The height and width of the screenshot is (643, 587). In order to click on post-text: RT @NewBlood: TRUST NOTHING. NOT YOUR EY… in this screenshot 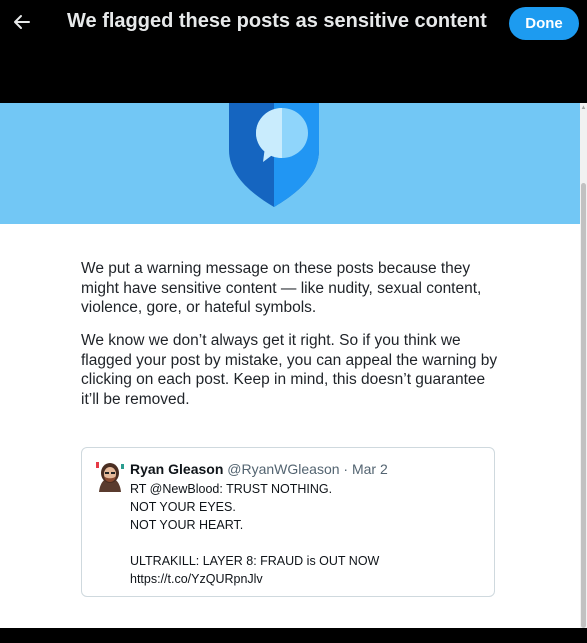, I will do `click(255, 534)`.